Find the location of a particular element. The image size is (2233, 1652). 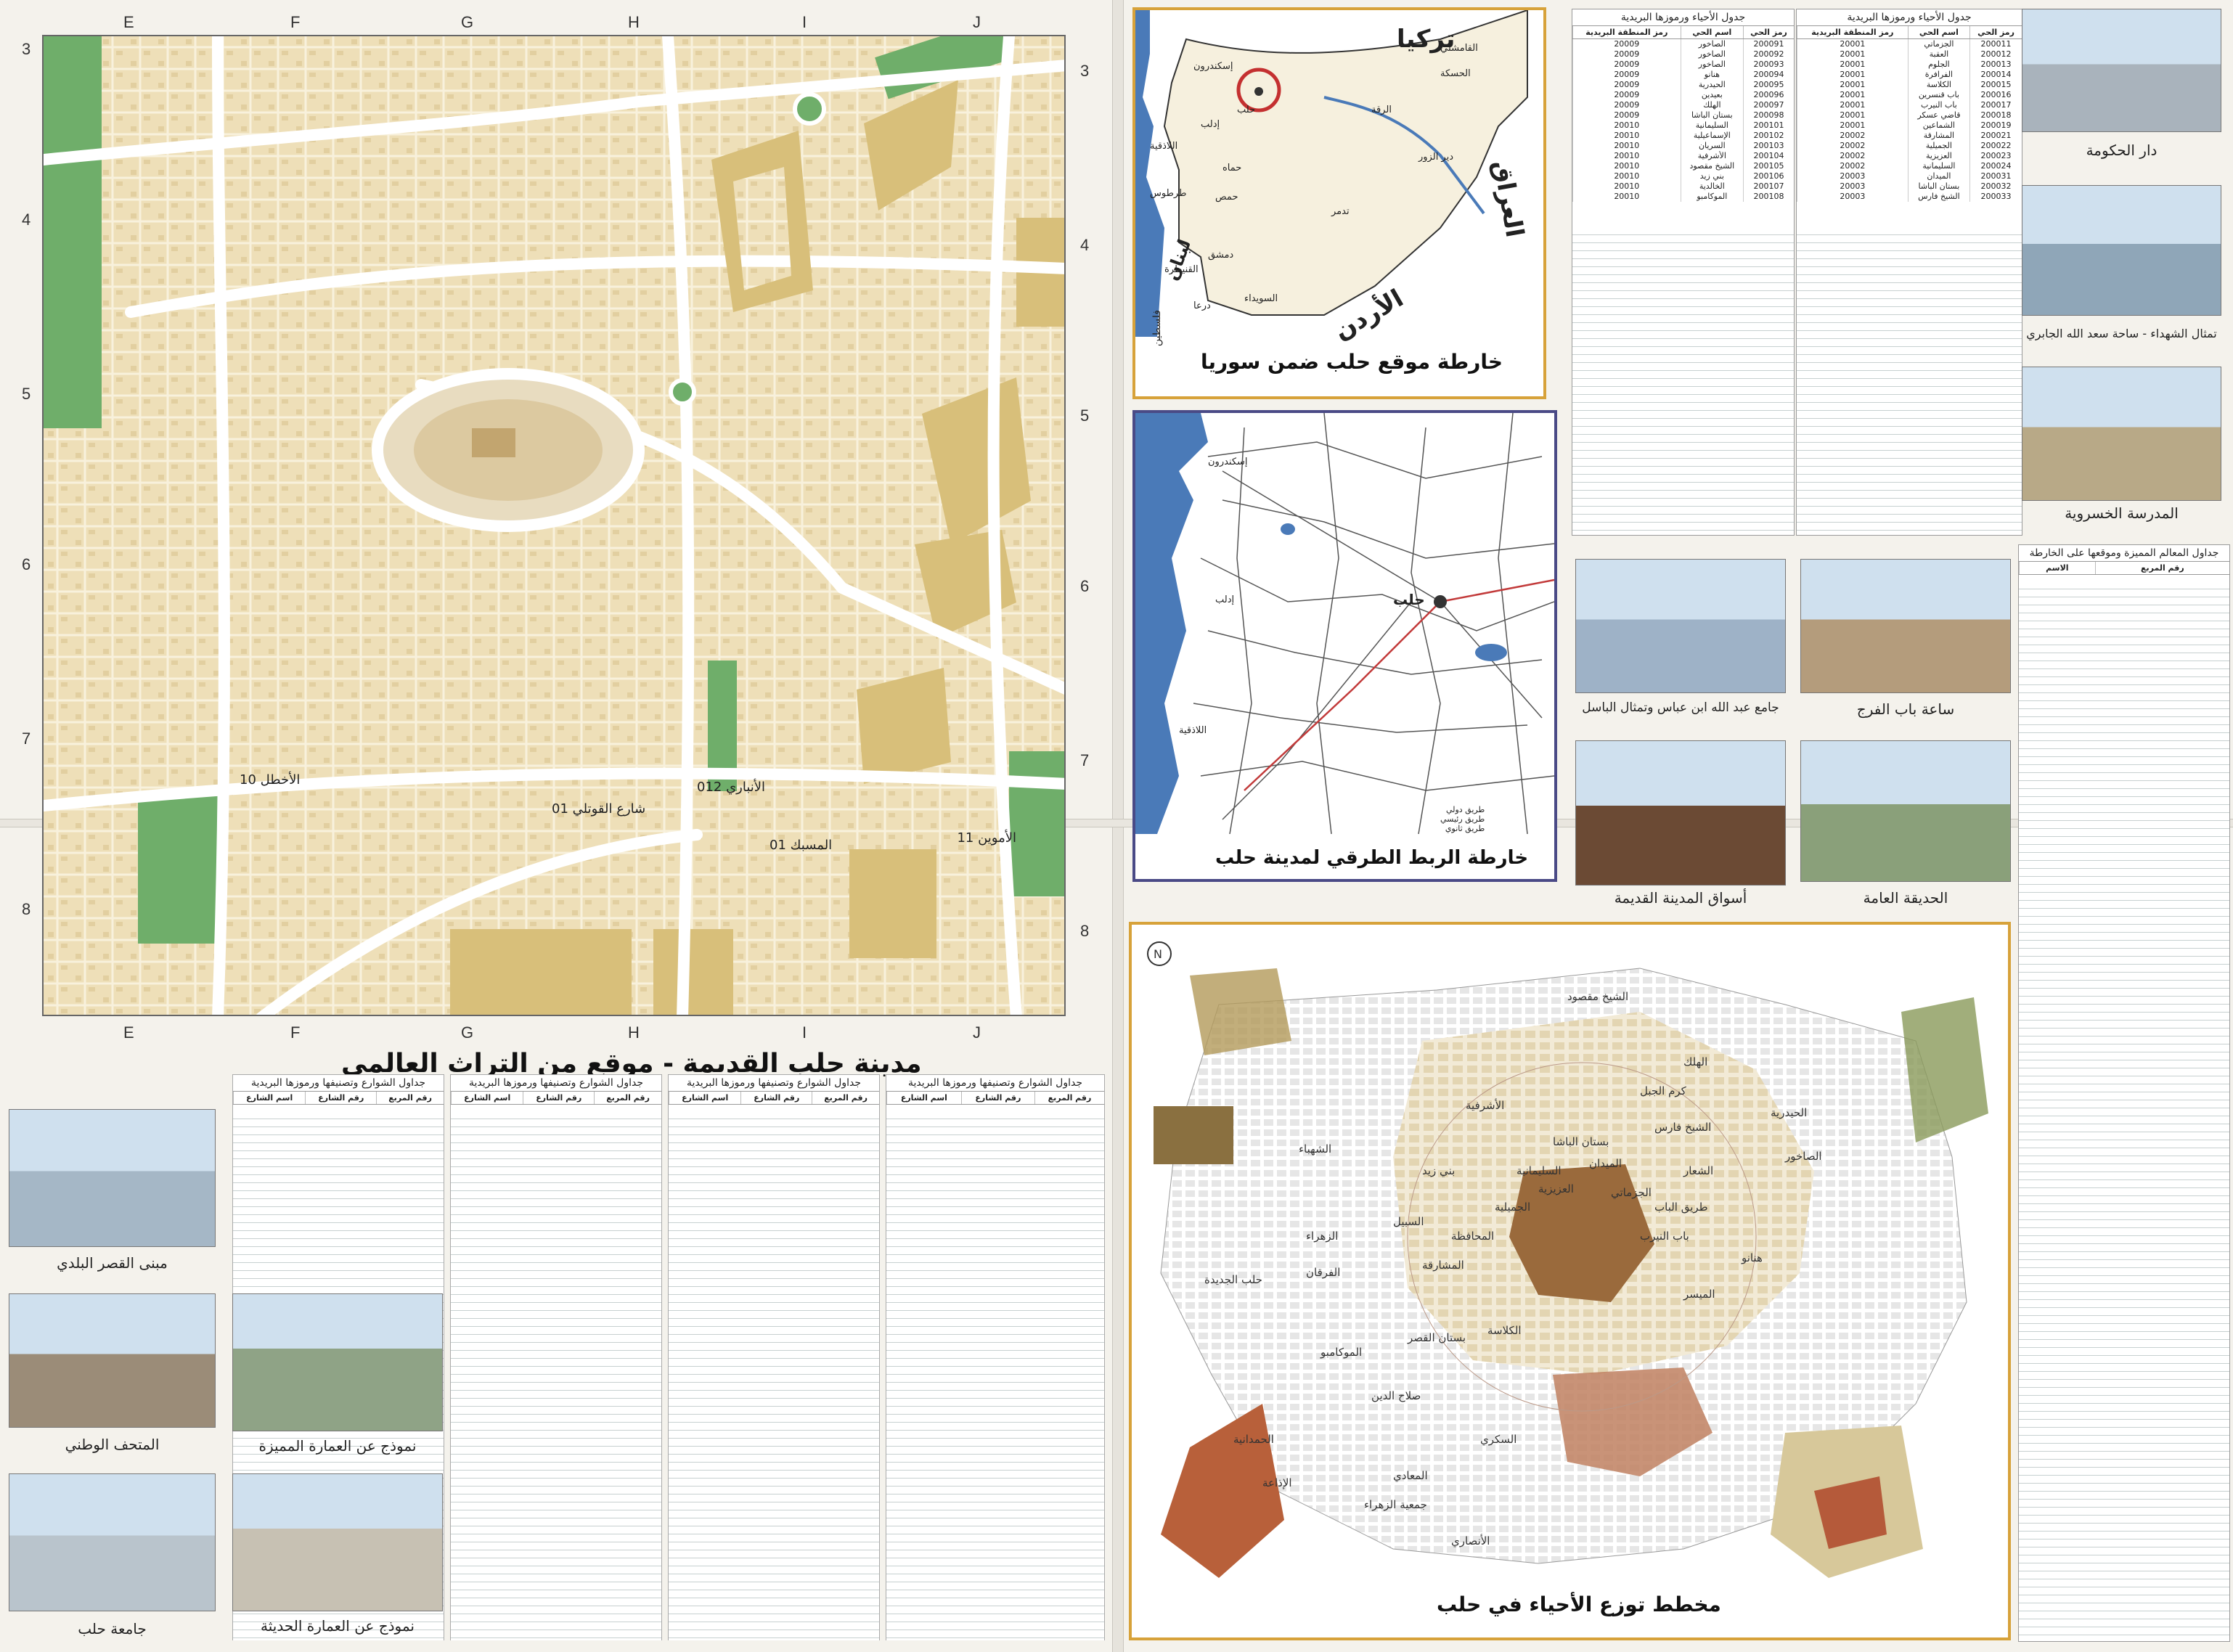

table-title: جدول الأحياء ورموزها البريدية is located at coordinates (1683, 17).